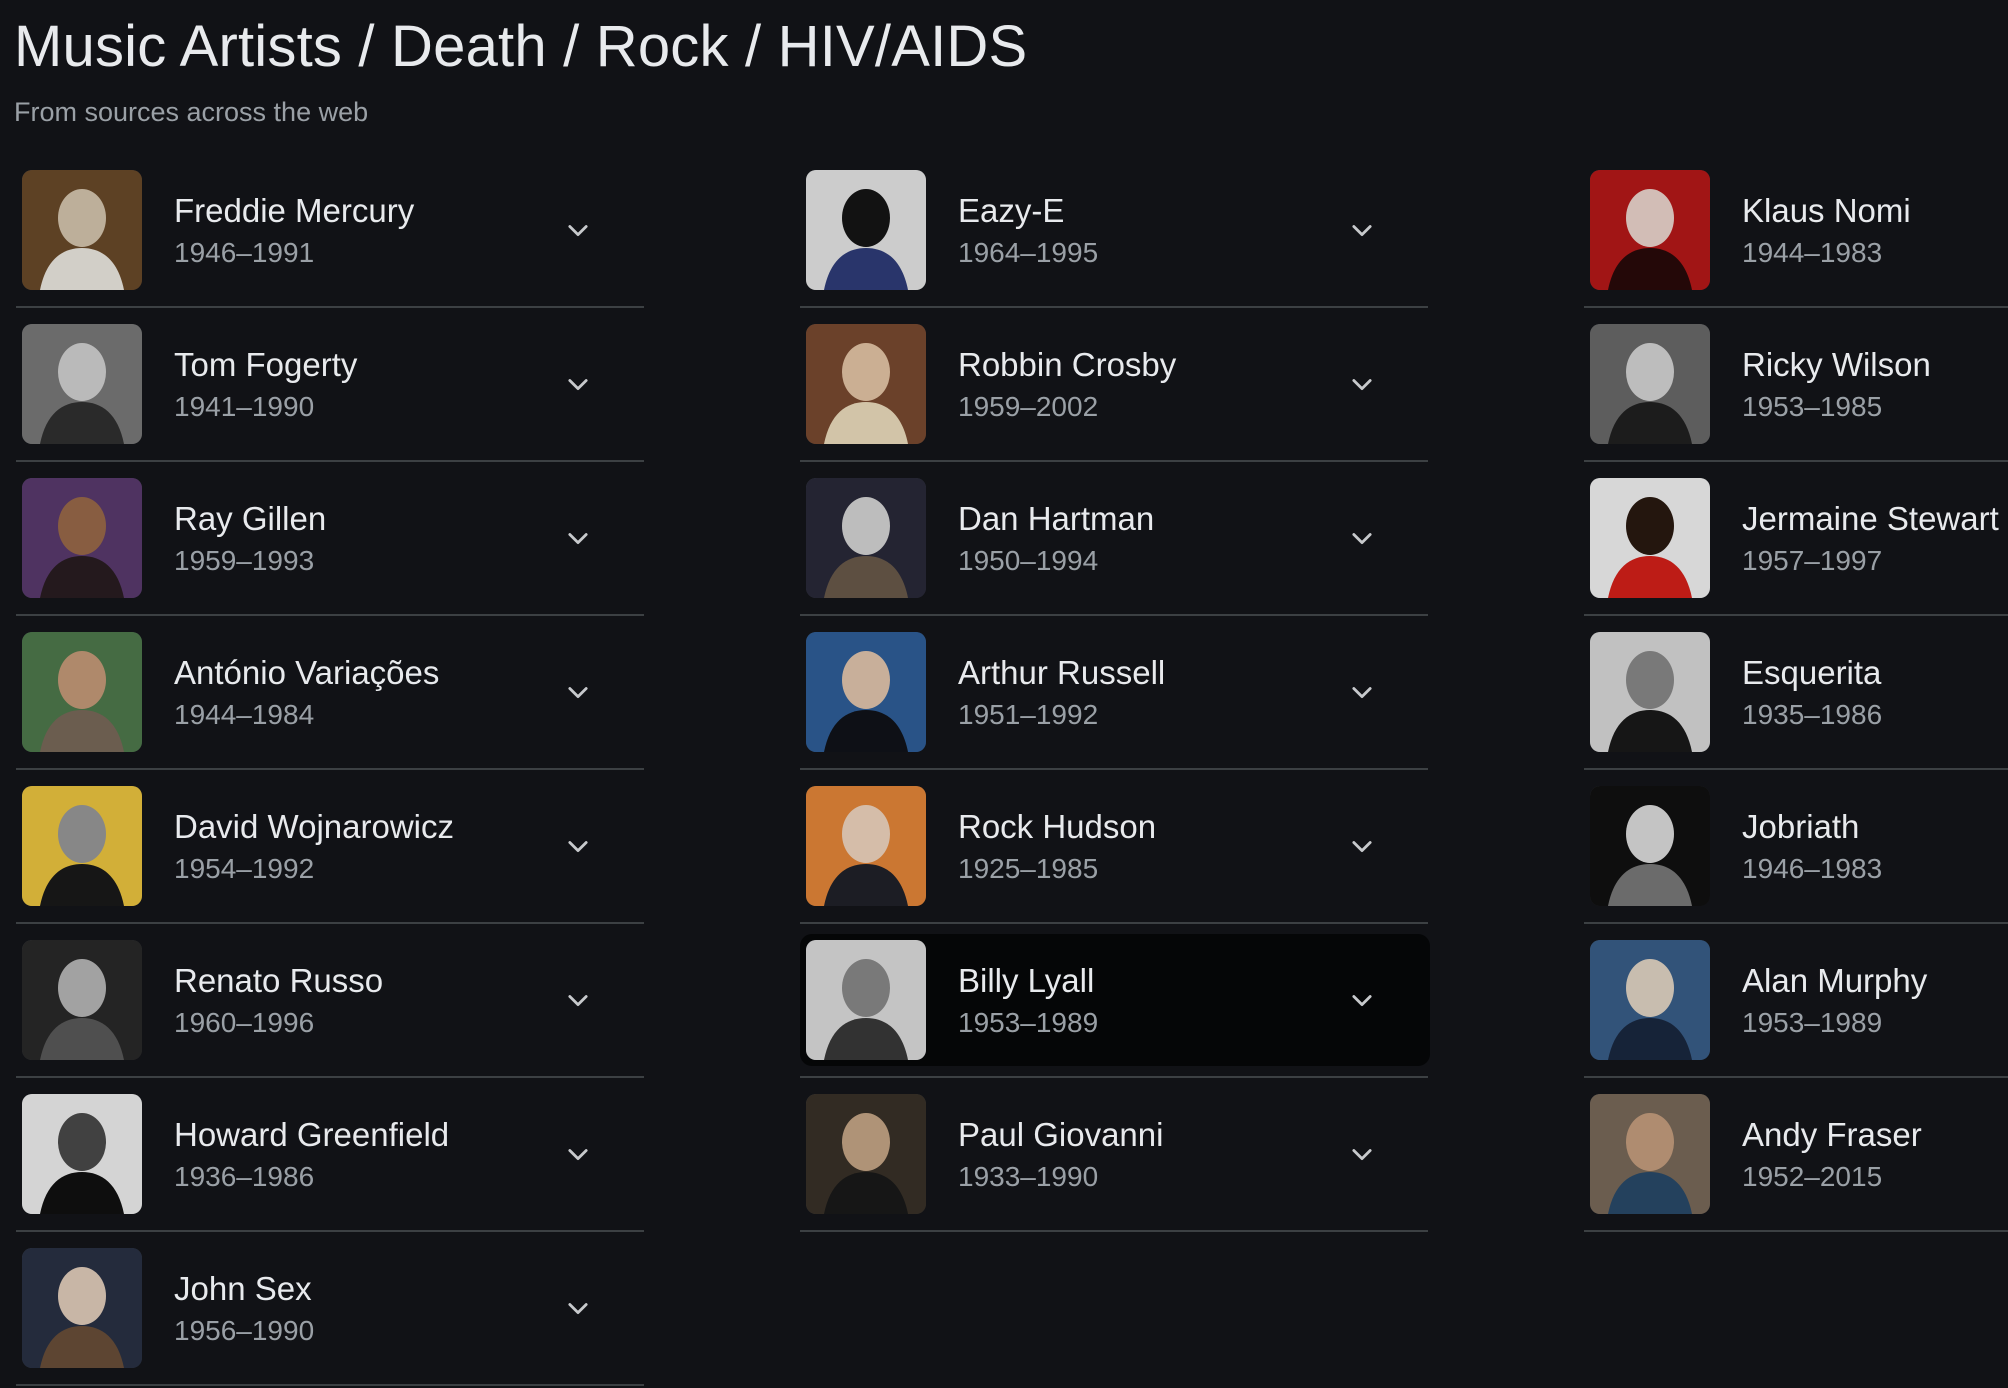 The width and height of the screenshot is (2008, 1388). What do you see at coordinates (244, 1022) in the screenshot?
I see `artist-years: 1960–1996` at bounding box center [244, 1022].